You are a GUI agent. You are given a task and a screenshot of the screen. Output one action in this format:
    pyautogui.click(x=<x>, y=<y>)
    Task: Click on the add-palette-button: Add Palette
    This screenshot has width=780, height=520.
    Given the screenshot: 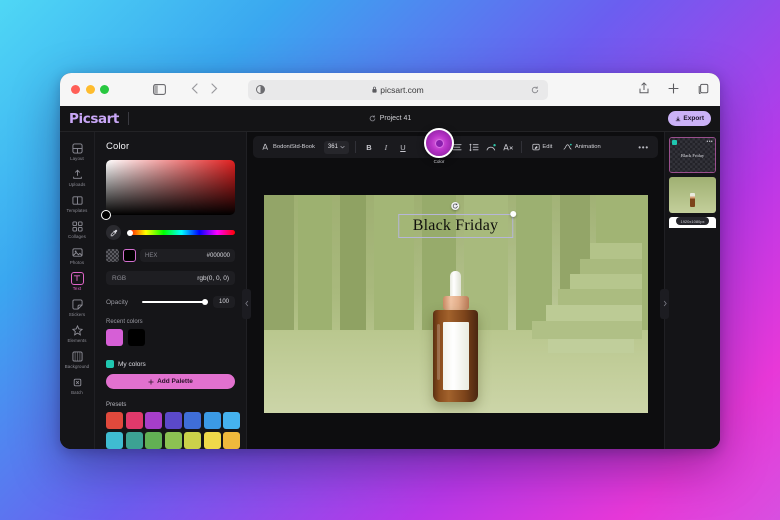 What is the action you would take?
    pyautogui.click(x=170, y=381)
    